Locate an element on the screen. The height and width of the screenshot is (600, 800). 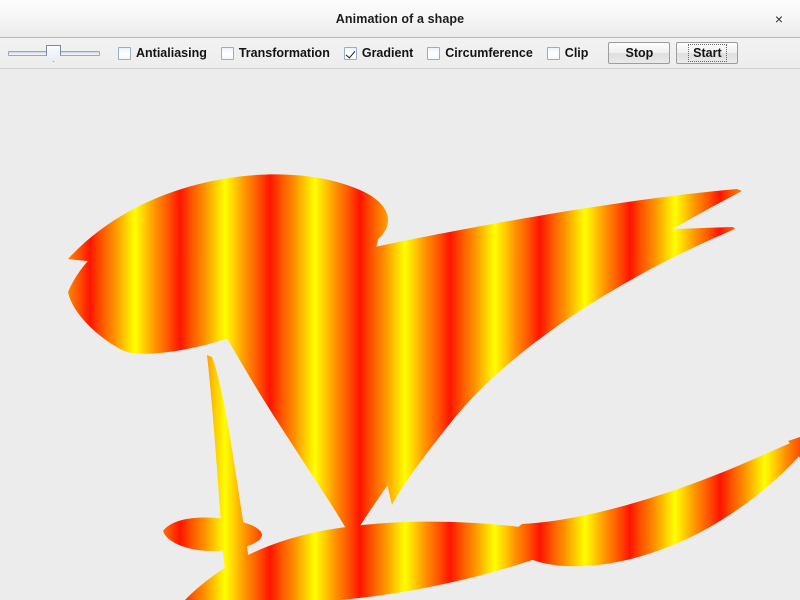
checkbox-circumference: Circumference is located at coordinates (480, 53).